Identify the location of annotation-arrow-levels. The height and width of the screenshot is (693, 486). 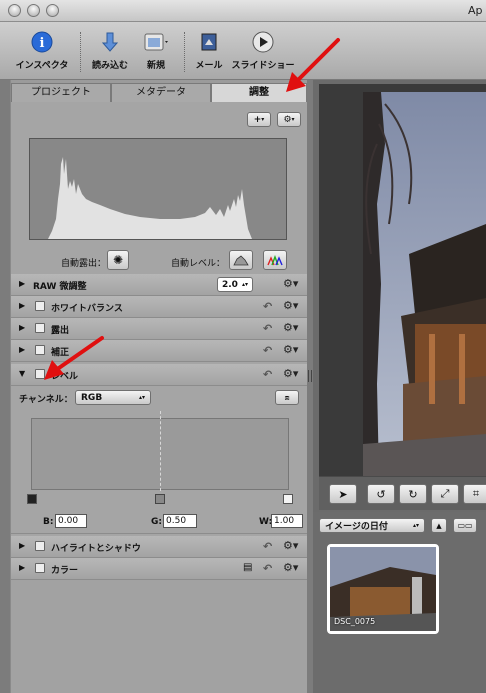
(74, 358).